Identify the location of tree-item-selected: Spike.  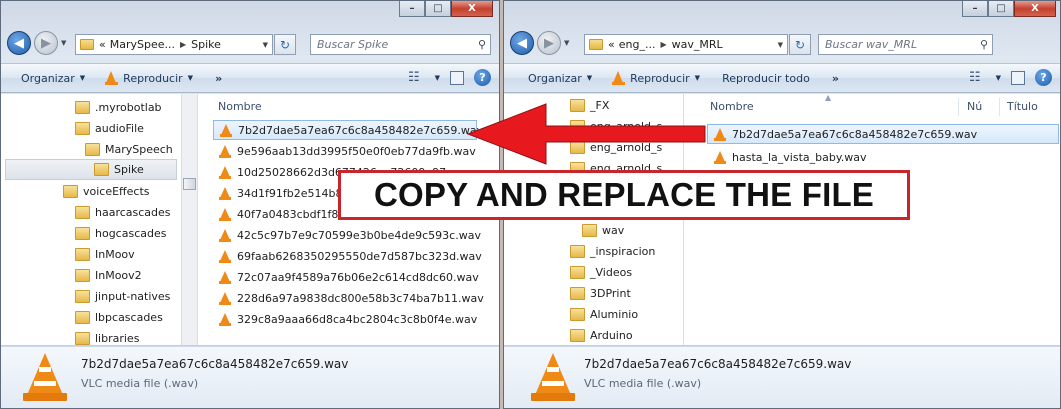
(91, 169).